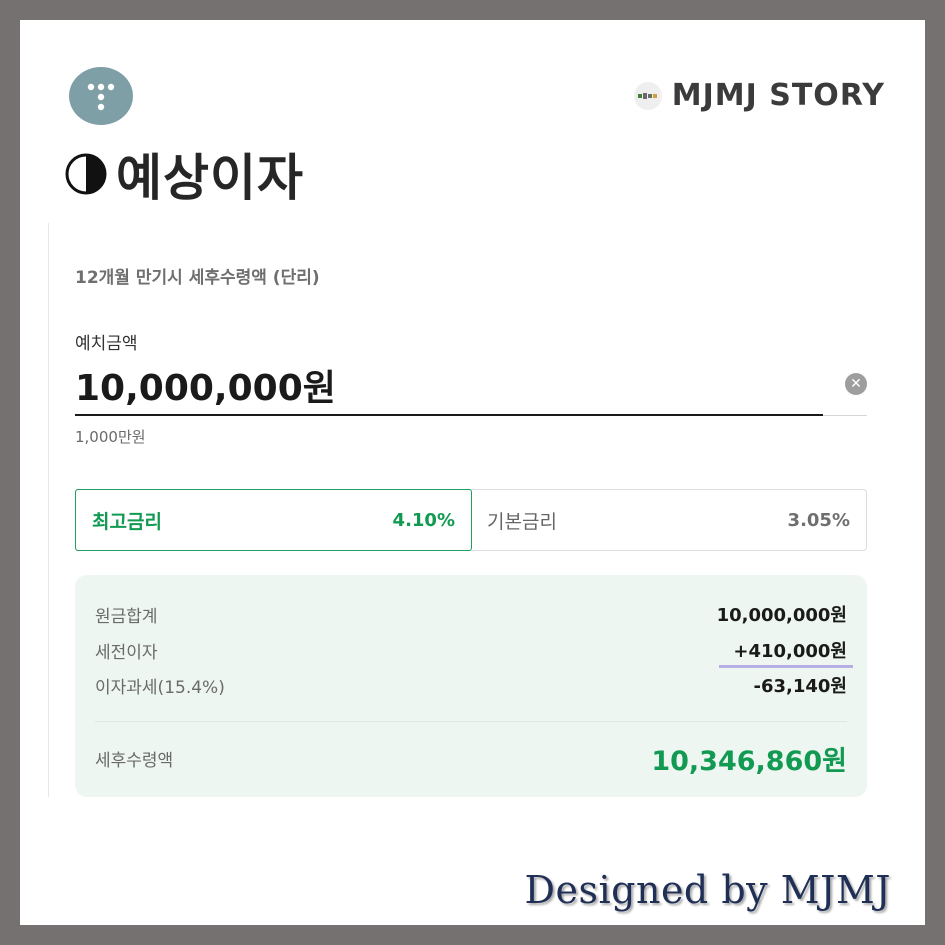 The width and height of the screenshot is (945, 945). I want to click on tab-base-rate: 기본금리 3.05%, so click(668, 520).